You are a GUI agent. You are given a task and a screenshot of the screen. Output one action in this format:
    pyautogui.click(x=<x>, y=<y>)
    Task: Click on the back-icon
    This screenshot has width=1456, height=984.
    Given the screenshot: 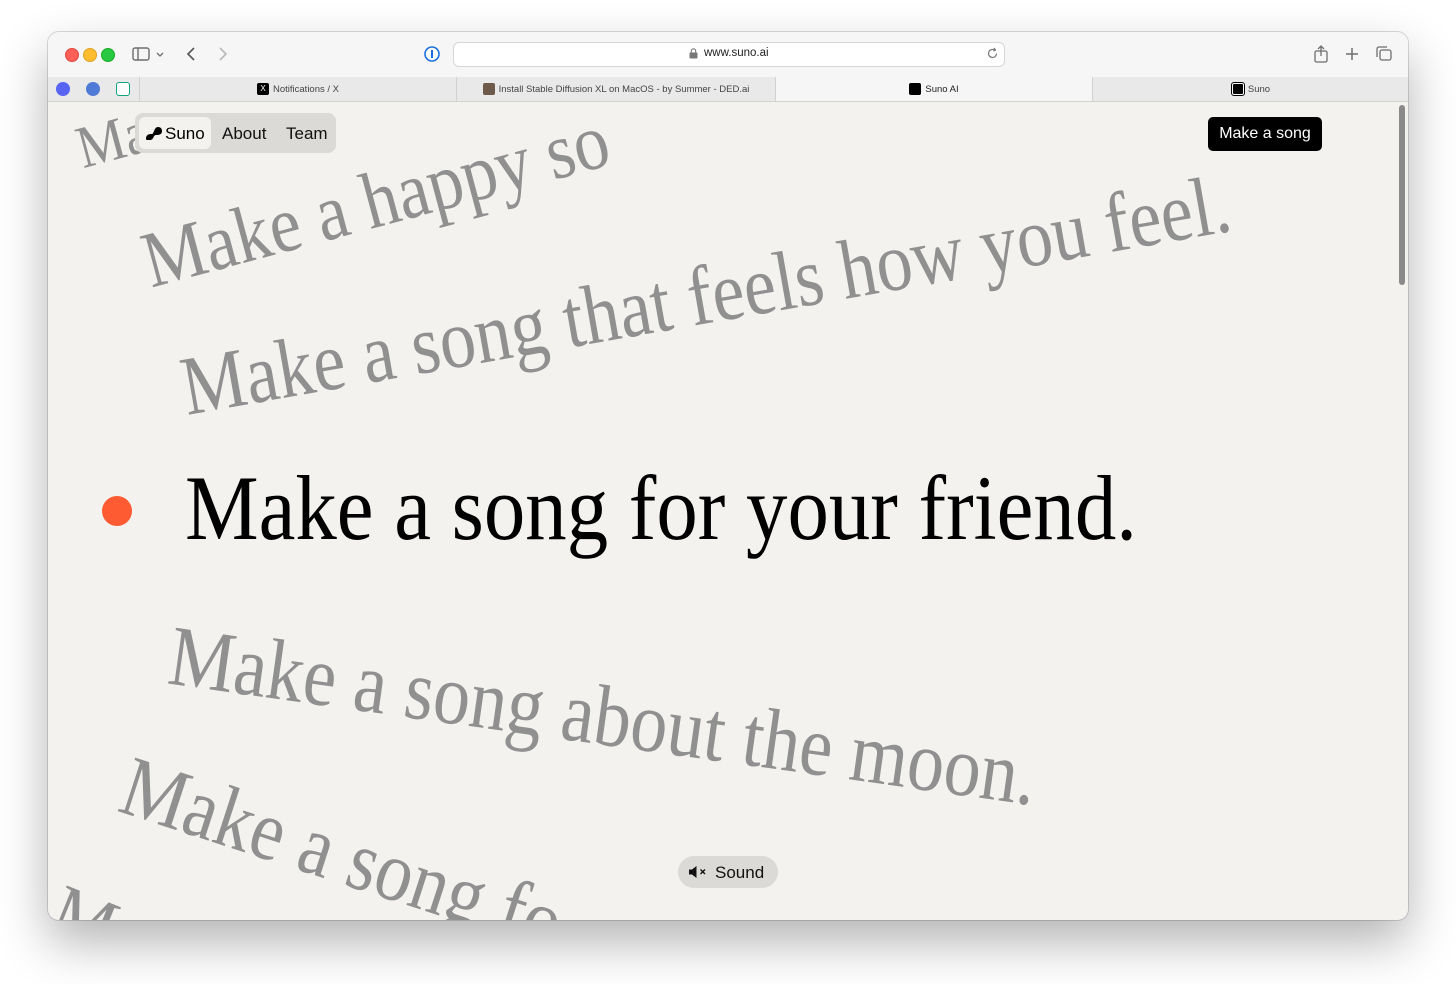 What is the action you would take?
    pyautogui.click(x=192, y=54)
    